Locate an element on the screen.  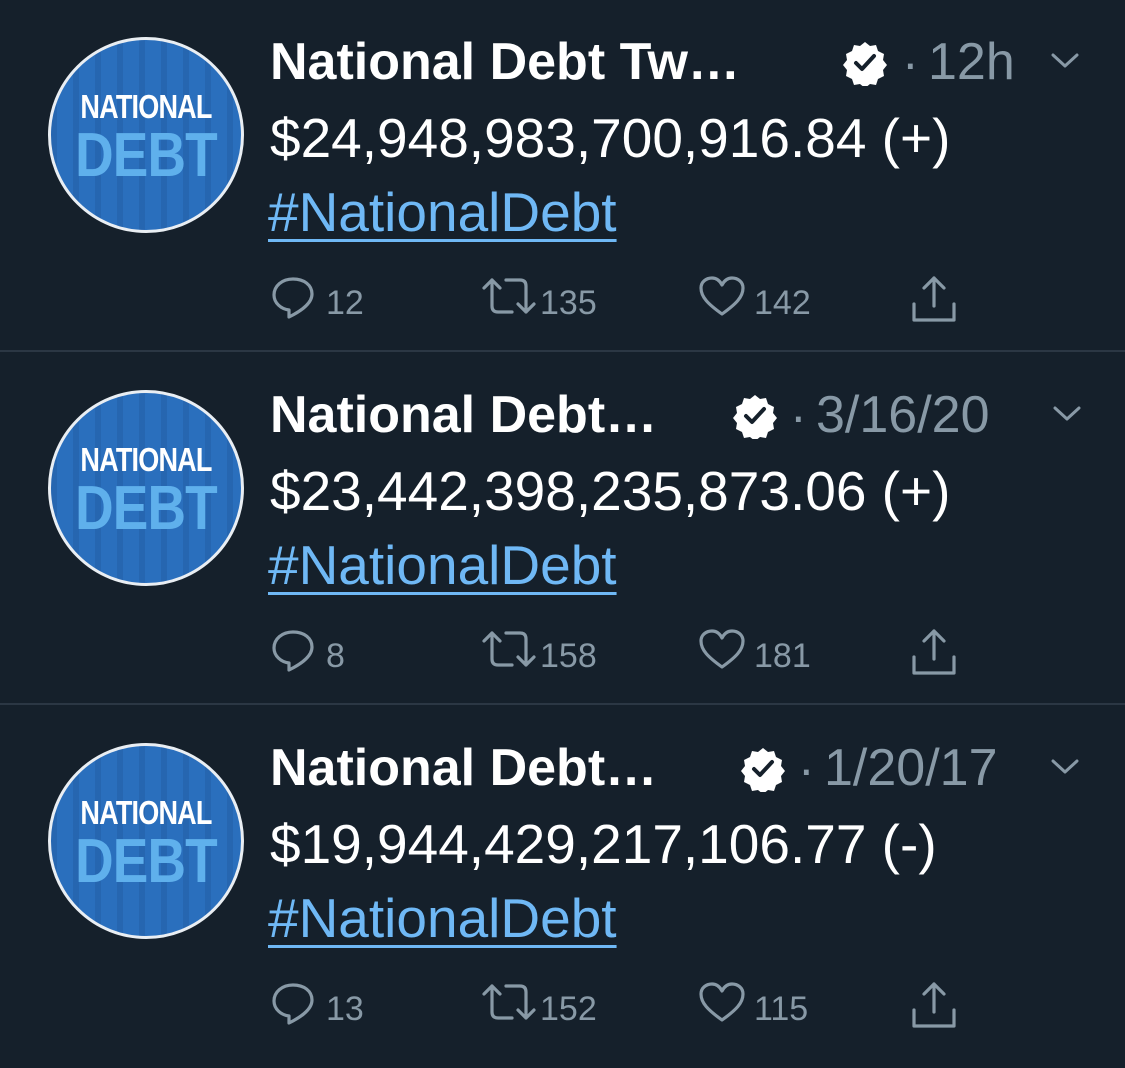
reply-count: 8 is located at coordinates (335, 656).